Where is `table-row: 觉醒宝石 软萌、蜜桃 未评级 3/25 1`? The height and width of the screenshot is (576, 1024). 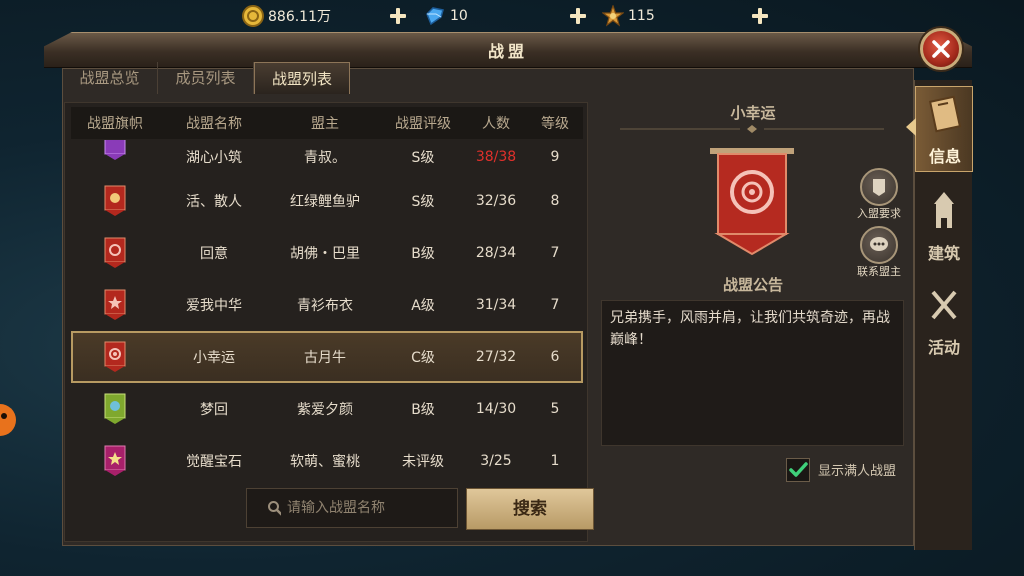 table-row: 觉醒宝石 软萌、蜜桃 未评级 3/25 1 is located at coordinates (327, 461).